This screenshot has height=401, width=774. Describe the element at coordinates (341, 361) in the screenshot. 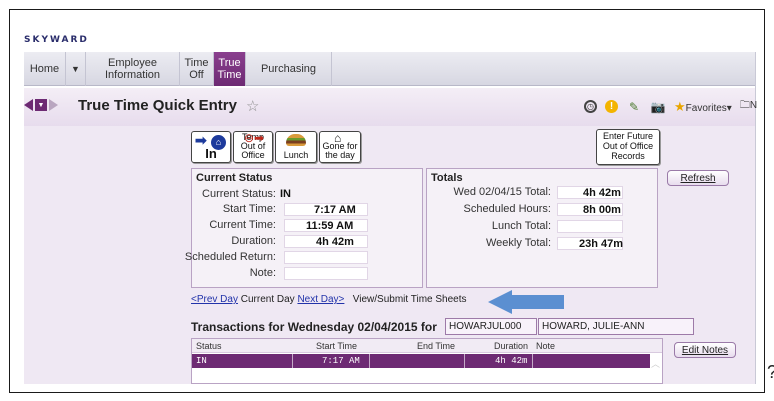

I see `row-start-time: 7:17 AM` at that location.